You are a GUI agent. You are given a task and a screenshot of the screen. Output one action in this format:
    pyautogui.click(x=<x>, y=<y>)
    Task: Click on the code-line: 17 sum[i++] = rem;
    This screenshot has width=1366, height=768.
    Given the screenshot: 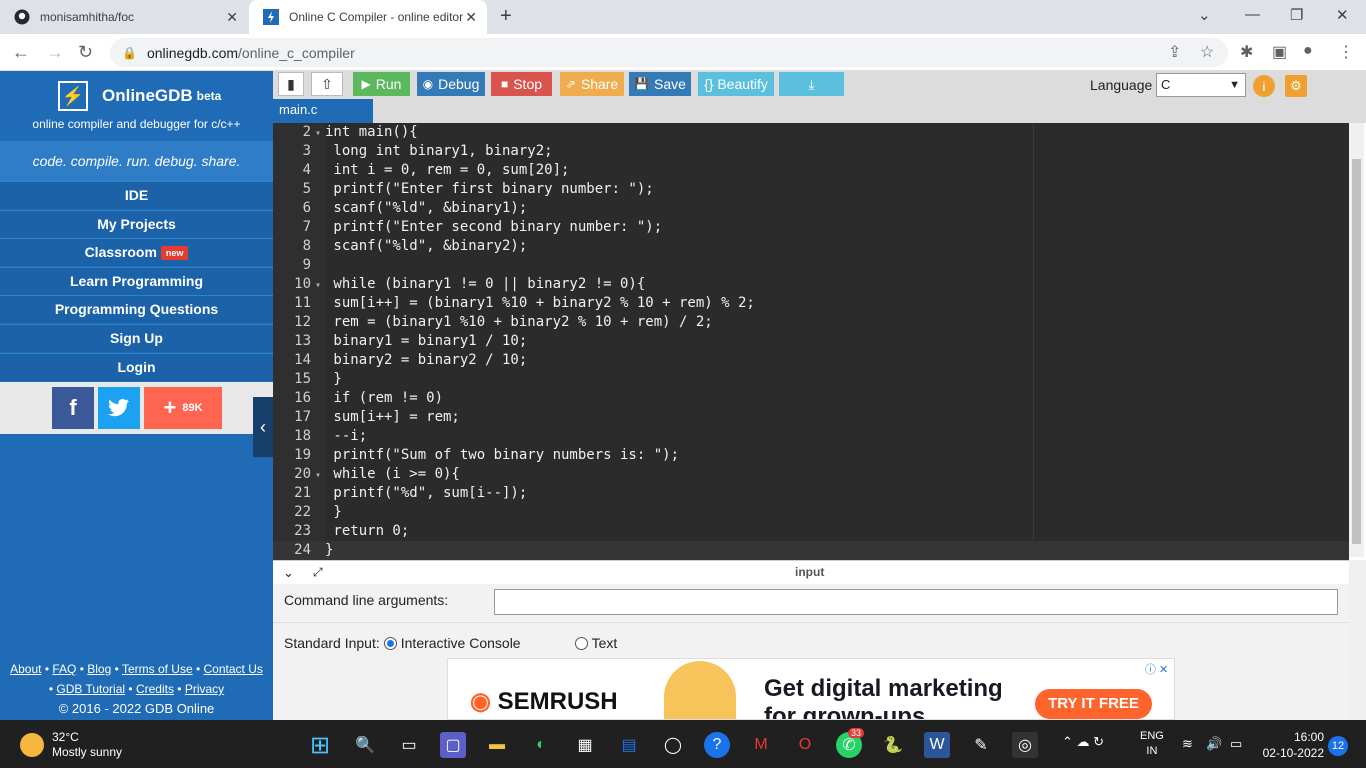 What is the action you would take?
    pyautogui.click(x=811, y=417)
    